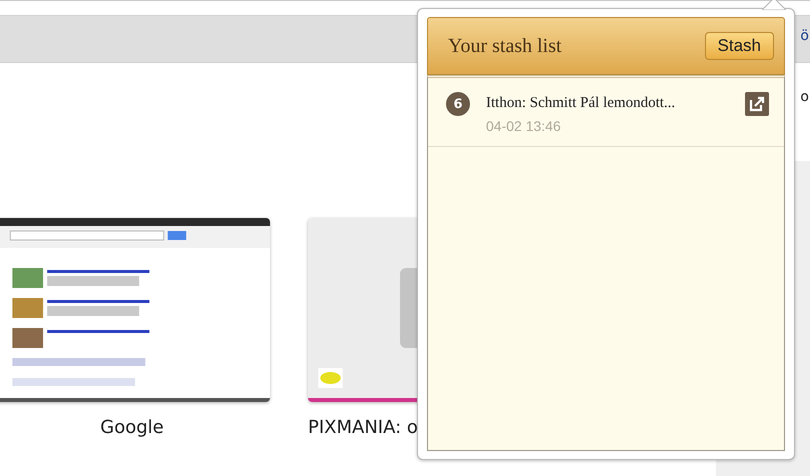 This screenshot has width=810, height=476. I want to click on open-external-icon, so click(757, 104).